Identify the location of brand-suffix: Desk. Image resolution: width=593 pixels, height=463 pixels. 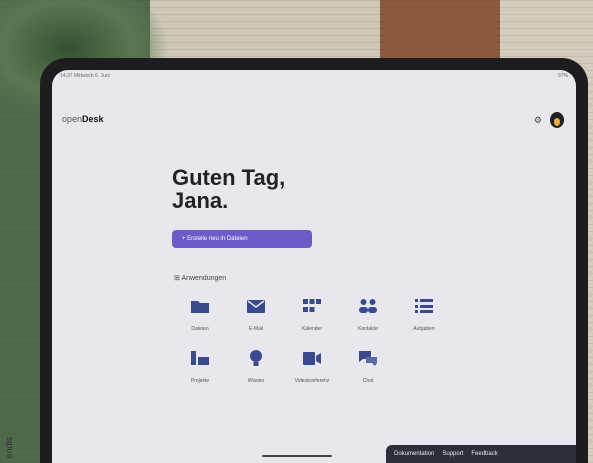
(93, 119).